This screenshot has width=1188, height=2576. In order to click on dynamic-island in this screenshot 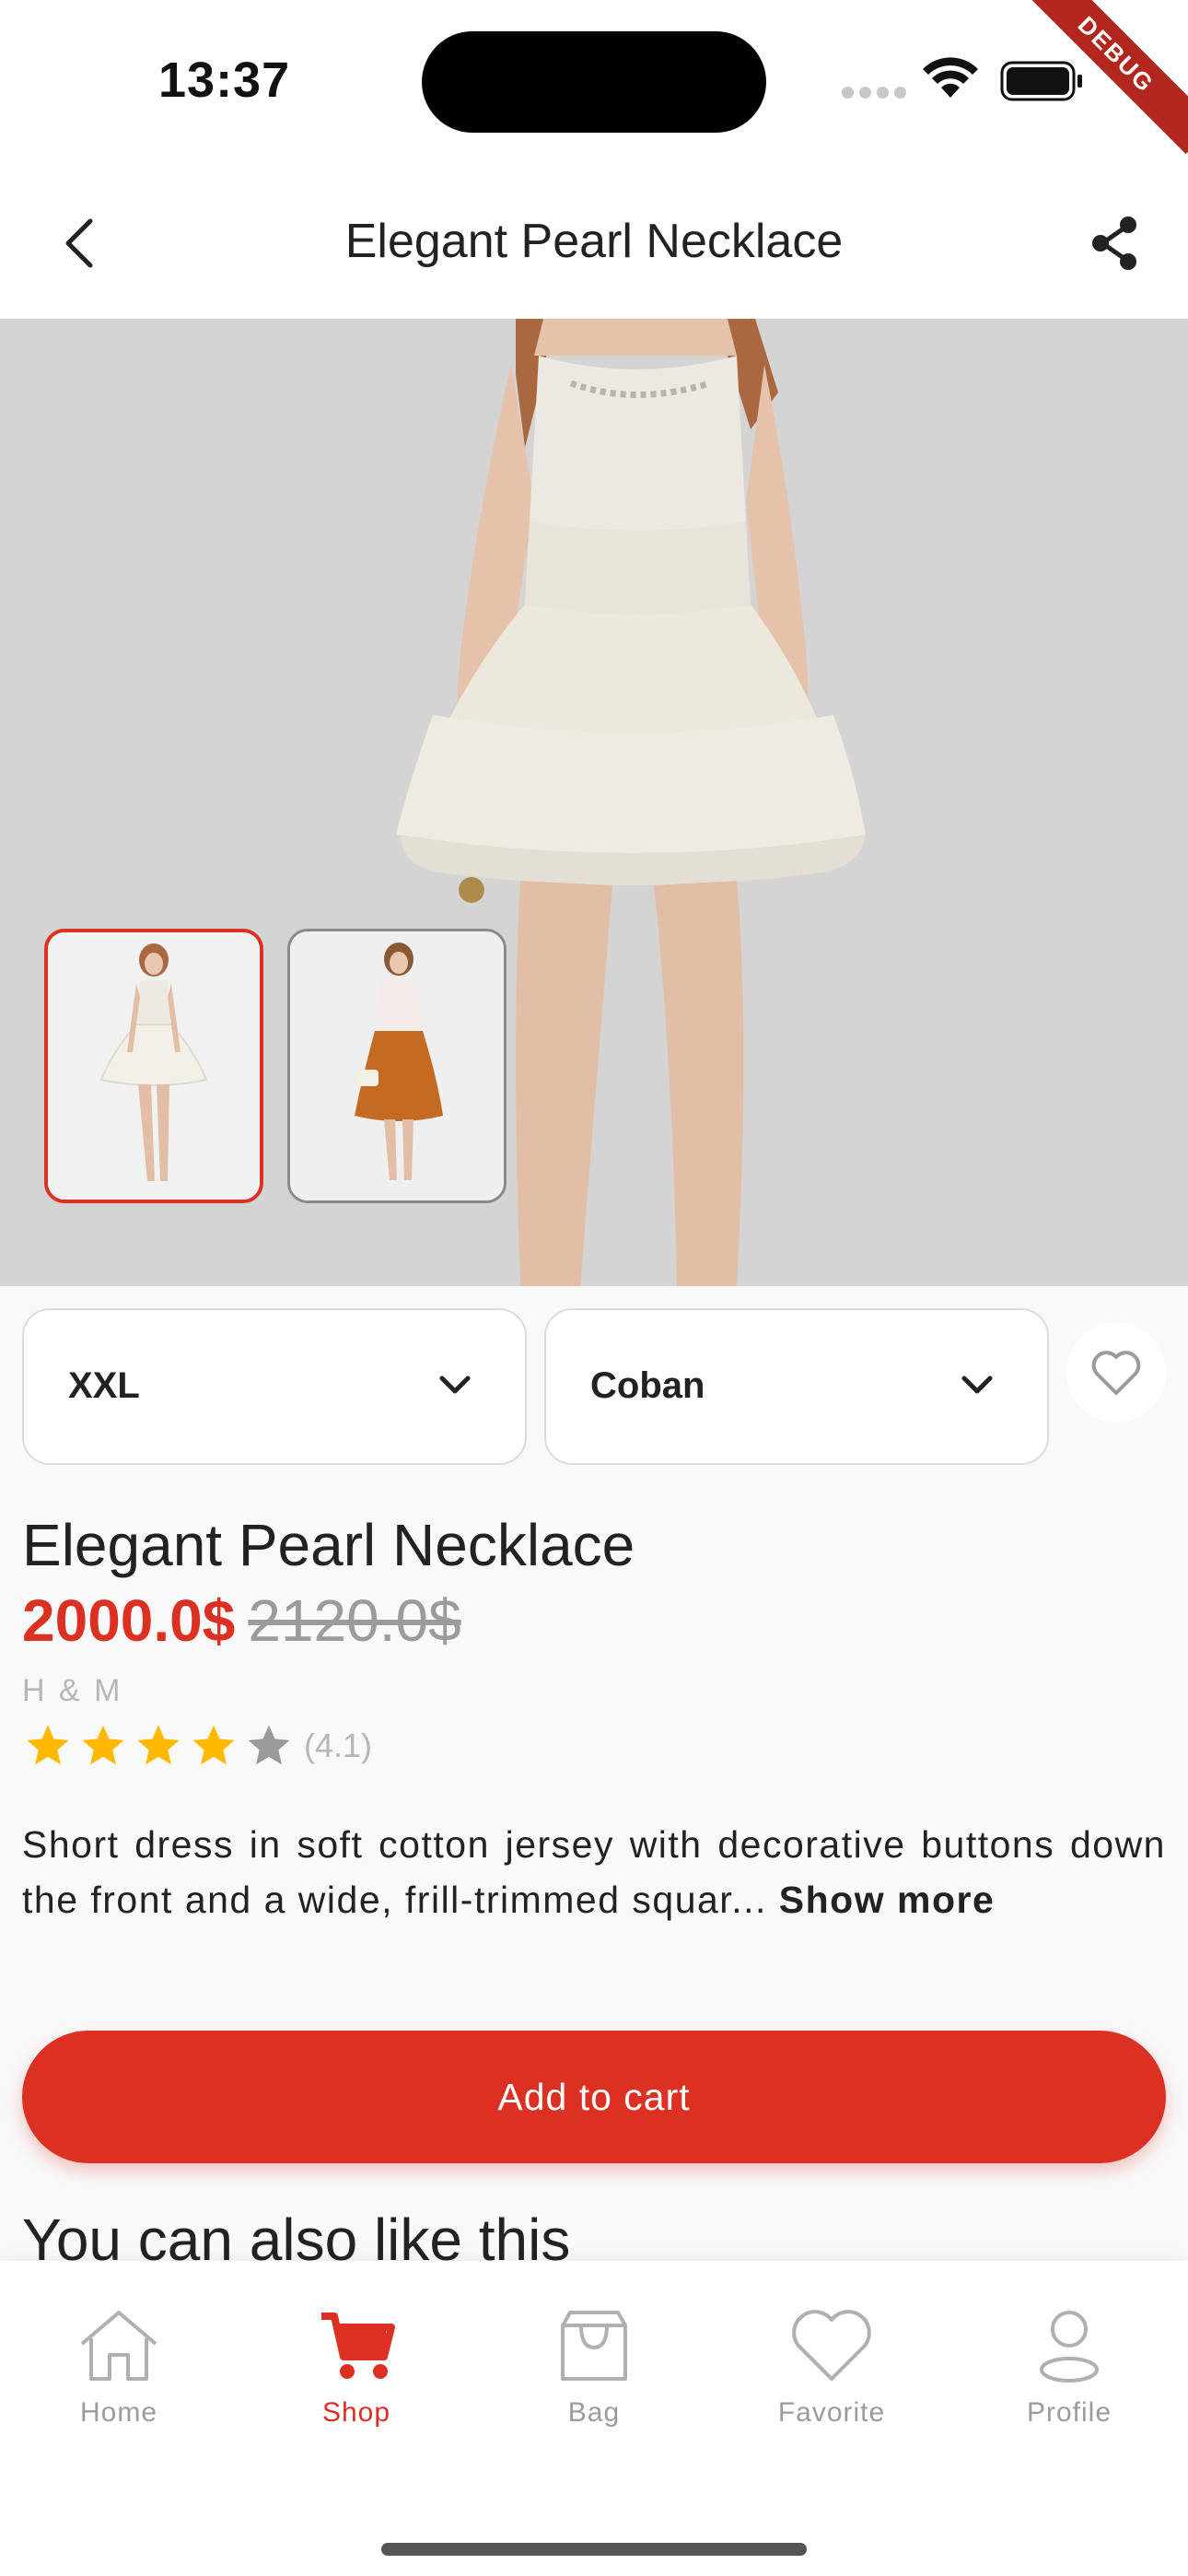, I will do `click(594, 82)`.